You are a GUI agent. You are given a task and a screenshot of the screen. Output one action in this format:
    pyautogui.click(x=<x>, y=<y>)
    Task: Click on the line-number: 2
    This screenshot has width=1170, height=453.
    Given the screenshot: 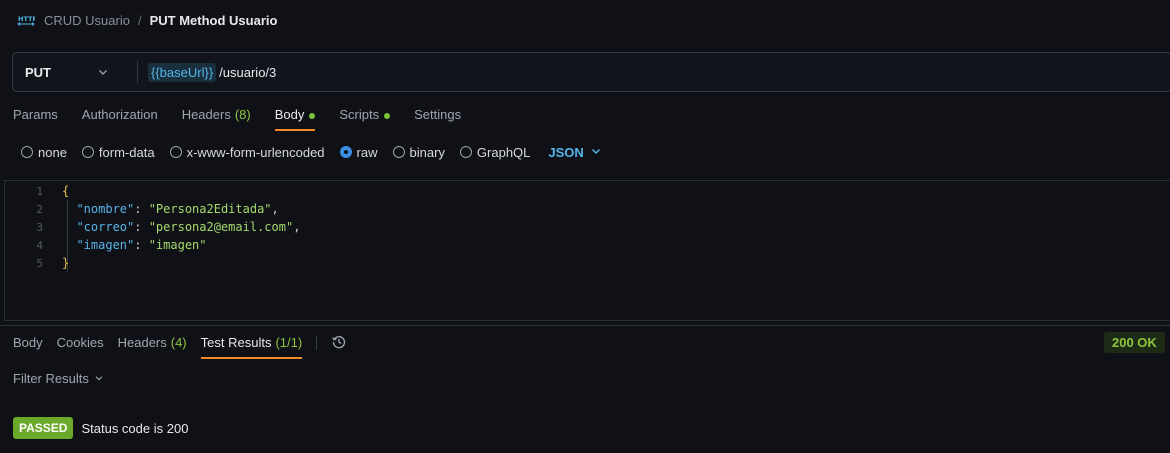 What is the action you would take?
    pyautogui.click(x=39, y=209)
    